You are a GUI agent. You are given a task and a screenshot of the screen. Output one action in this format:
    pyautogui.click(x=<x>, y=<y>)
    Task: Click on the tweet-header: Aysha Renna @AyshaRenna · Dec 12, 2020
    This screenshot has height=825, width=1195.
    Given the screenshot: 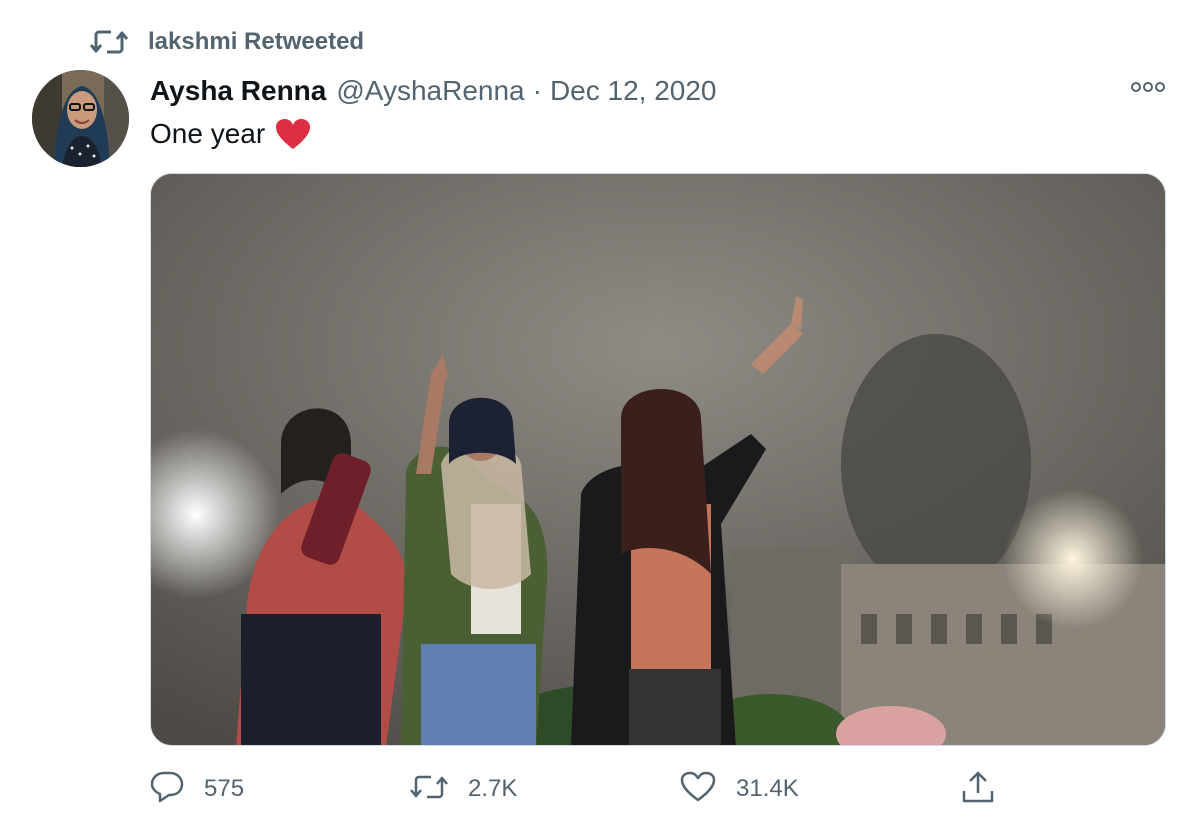 What is the action you would take?
    pyautogui.click(x=433, y=91)
    